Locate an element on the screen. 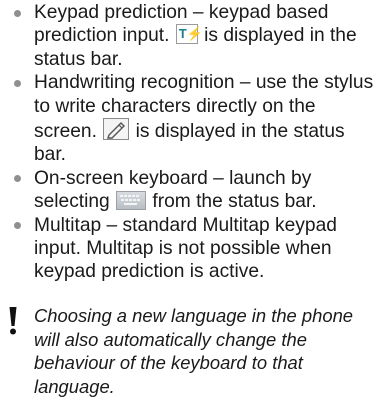 The image size is (383, 405). t9-prediction-icon: T ⚡ is located at coordinates (189, 34).